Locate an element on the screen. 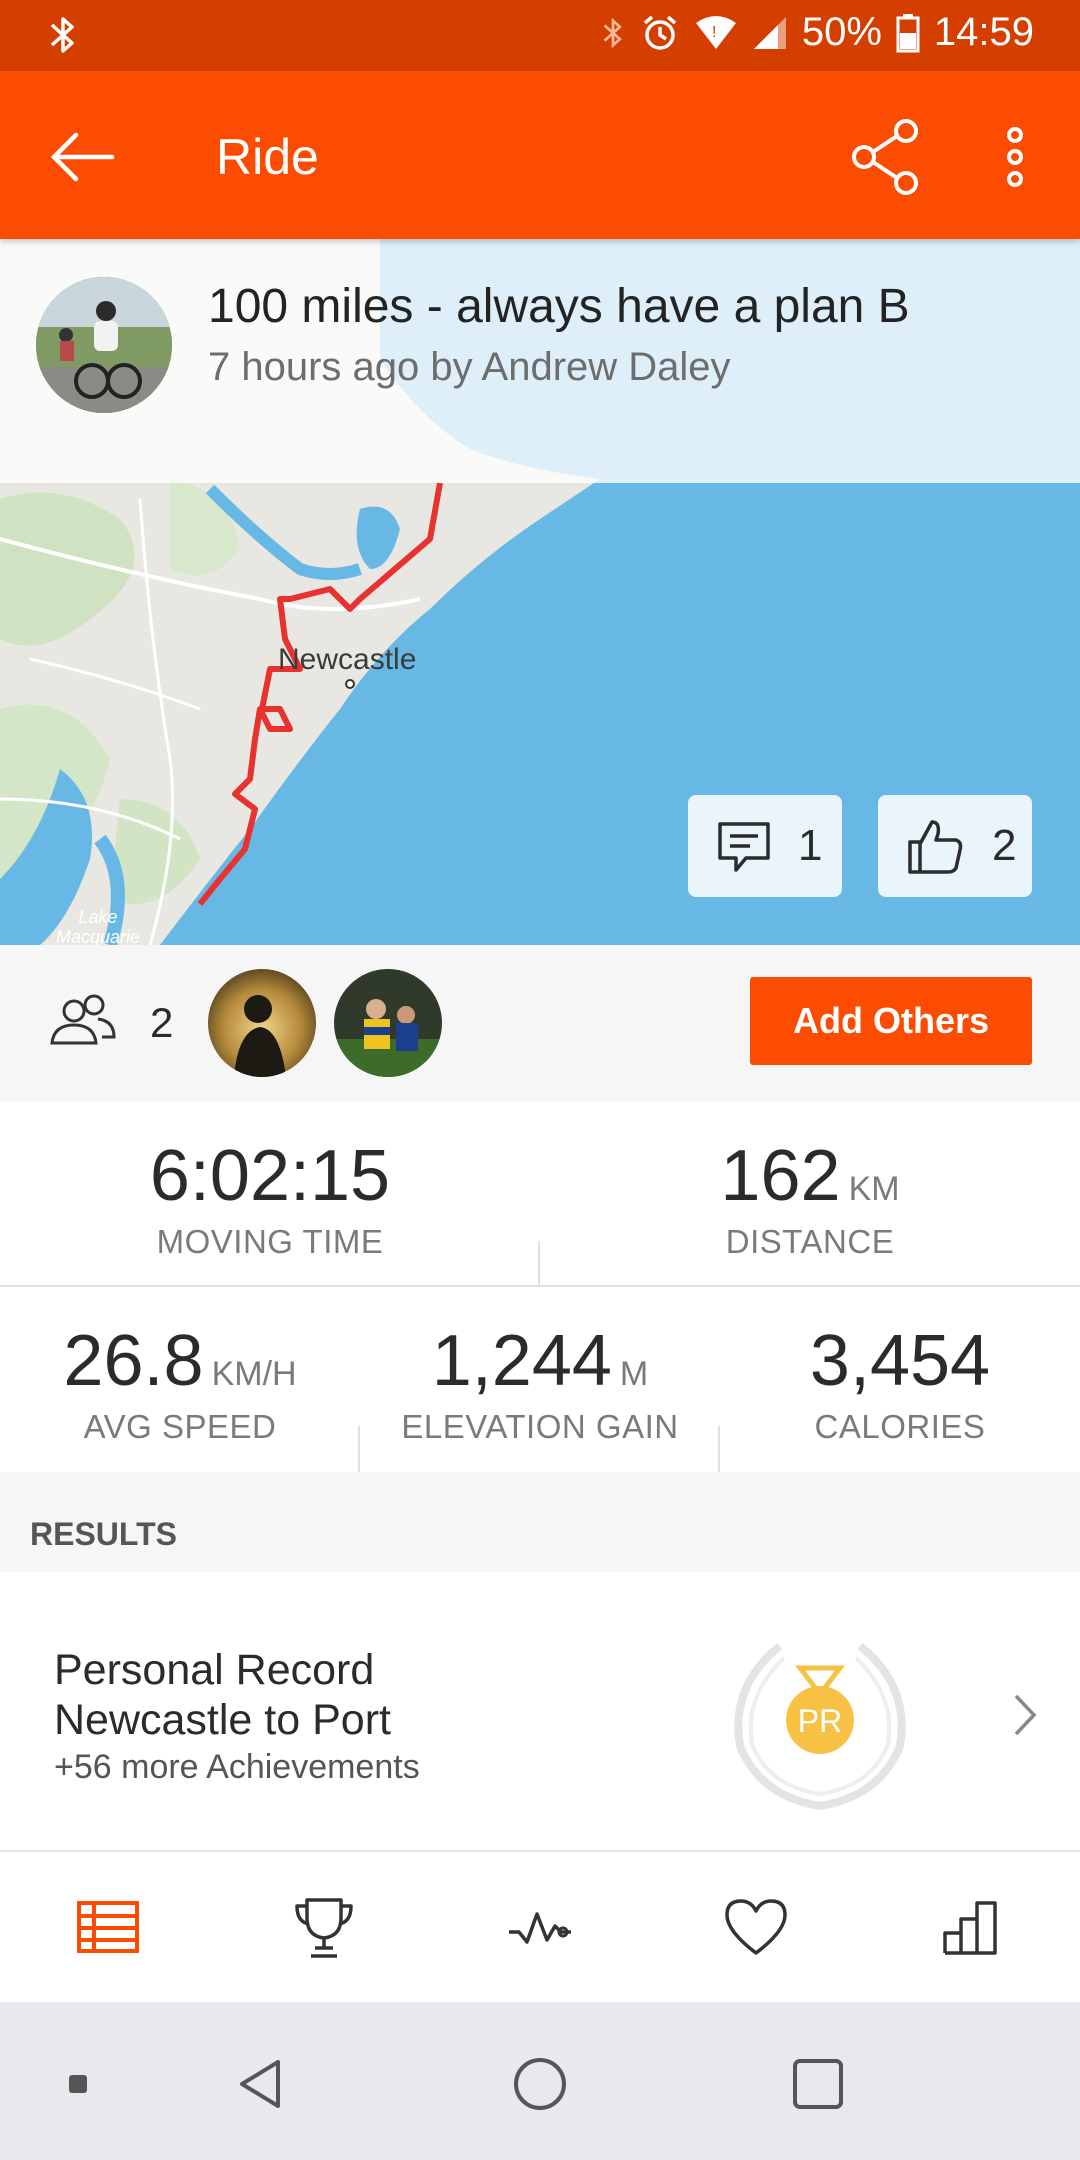 The height and width of the screenshot is (2160, 1080). system-navigation-bar is located at coordinates (540, 2081).